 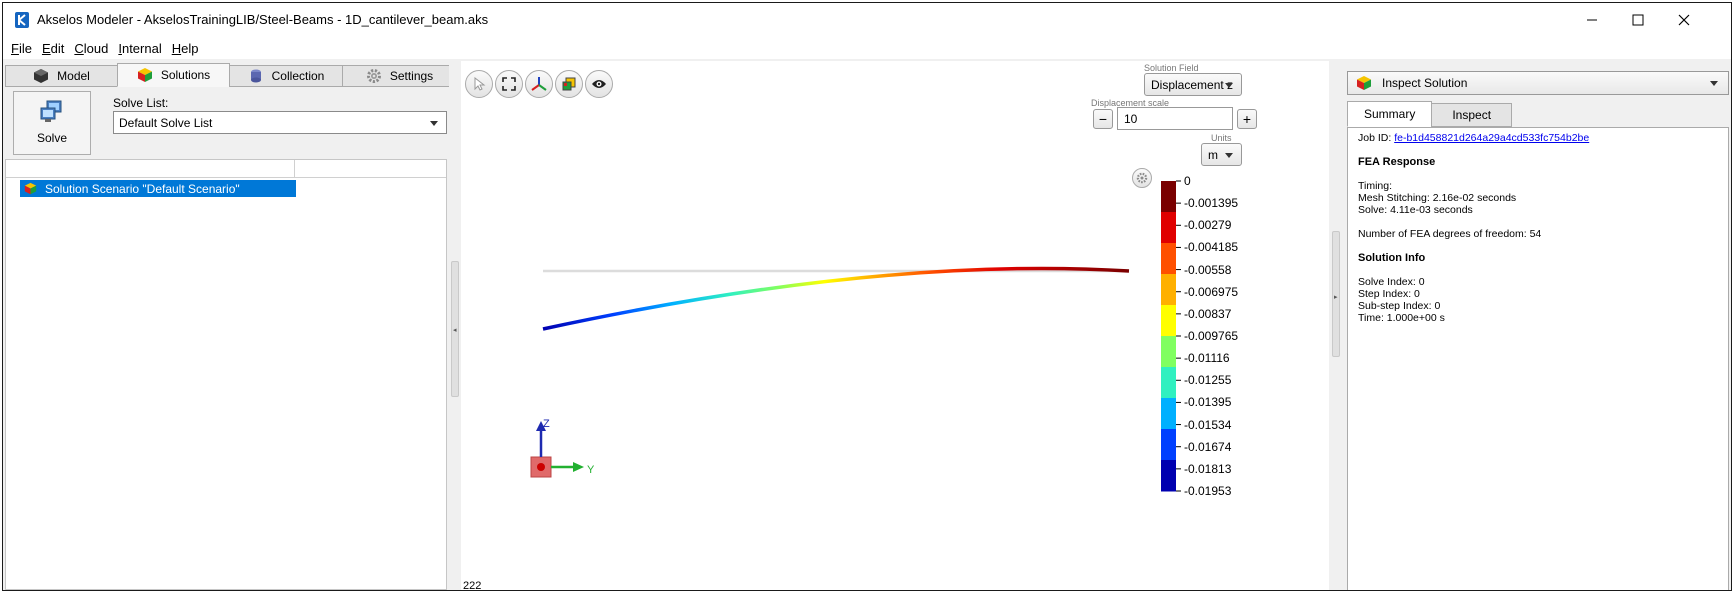 I want to click on colorbar-tick-label: -0.01255, so click(x=1208, y=380).